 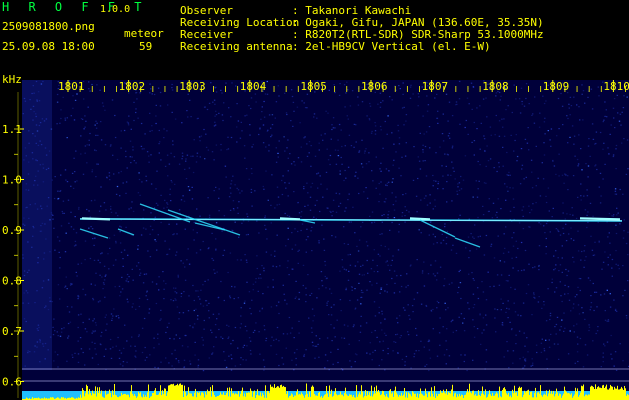 I want to click on y-tick-label: 1.0, so click(x=12, y=180).